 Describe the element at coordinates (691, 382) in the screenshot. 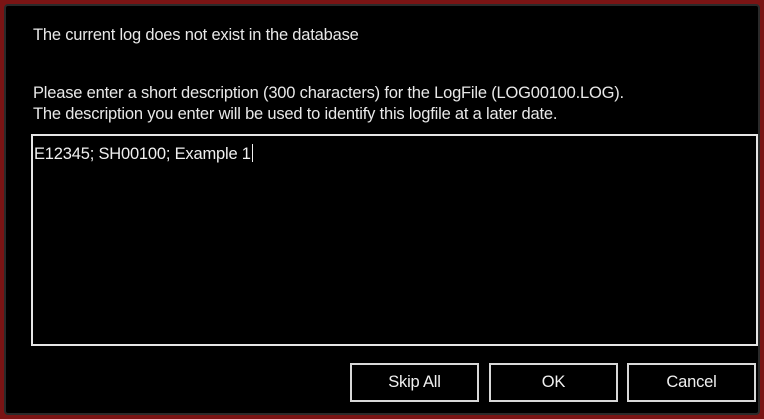

I see `cancel-button: Cancel` at that location.